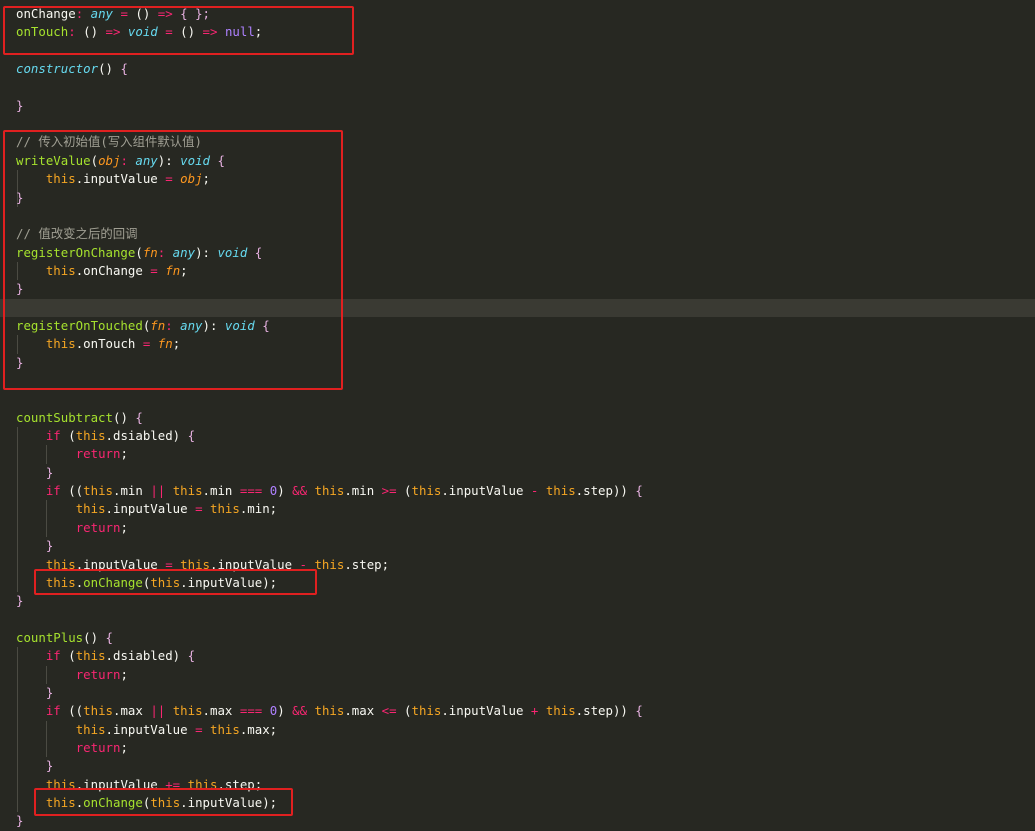 The width and height of the screenshot is (1035, 831). I want to click on code-token: if, so click(53, 436).